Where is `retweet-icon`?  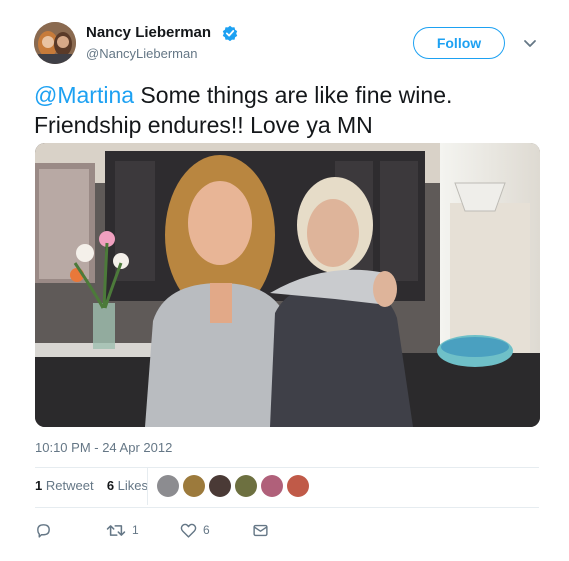 retweet-icon is located at coordinates (116, 531).